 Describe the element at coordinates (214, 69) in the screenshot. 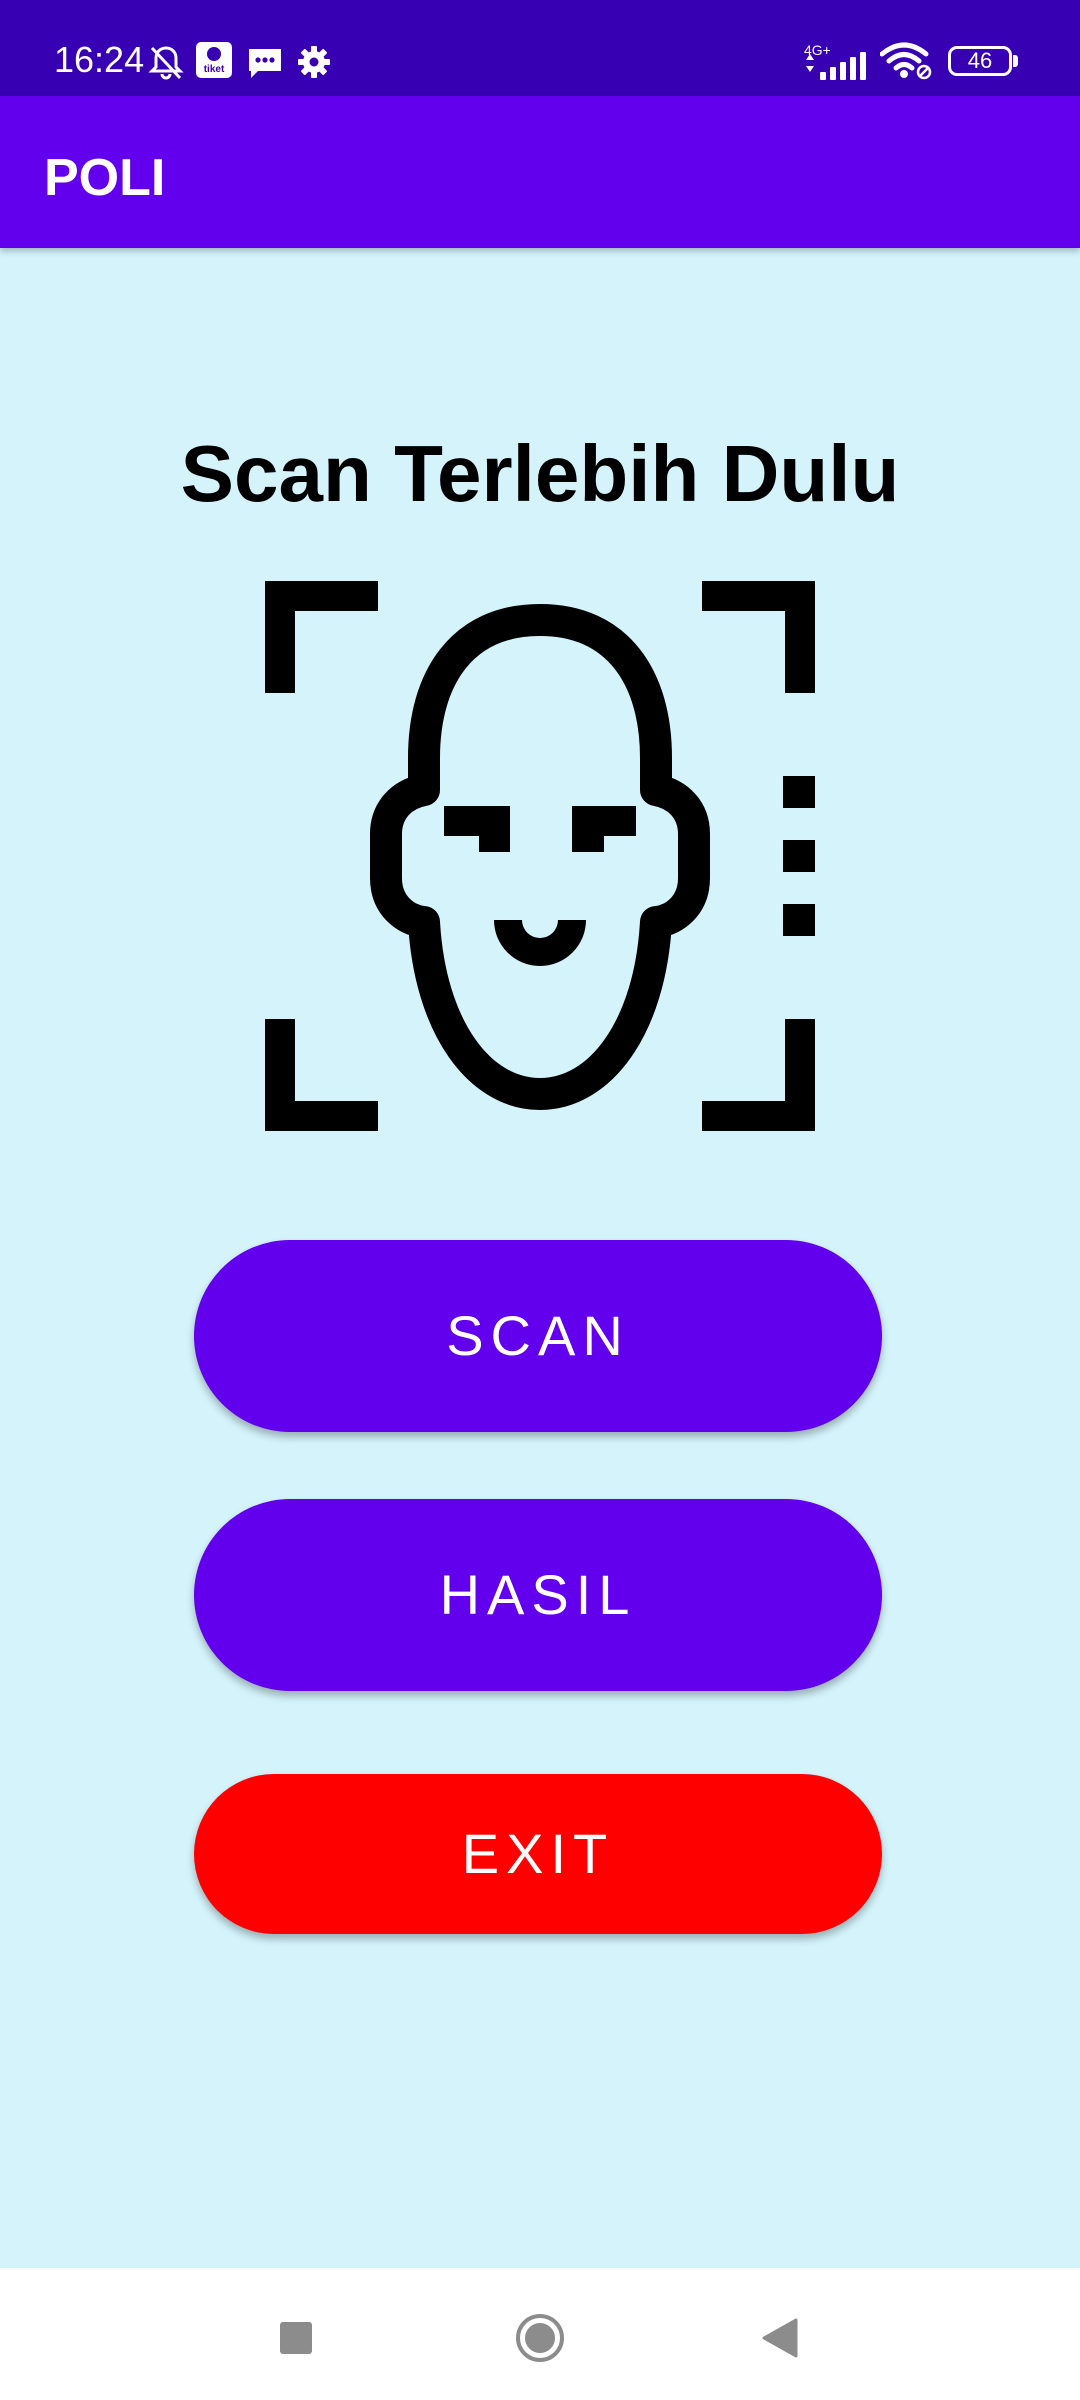

I see `tiket-label: tiket` at that location.